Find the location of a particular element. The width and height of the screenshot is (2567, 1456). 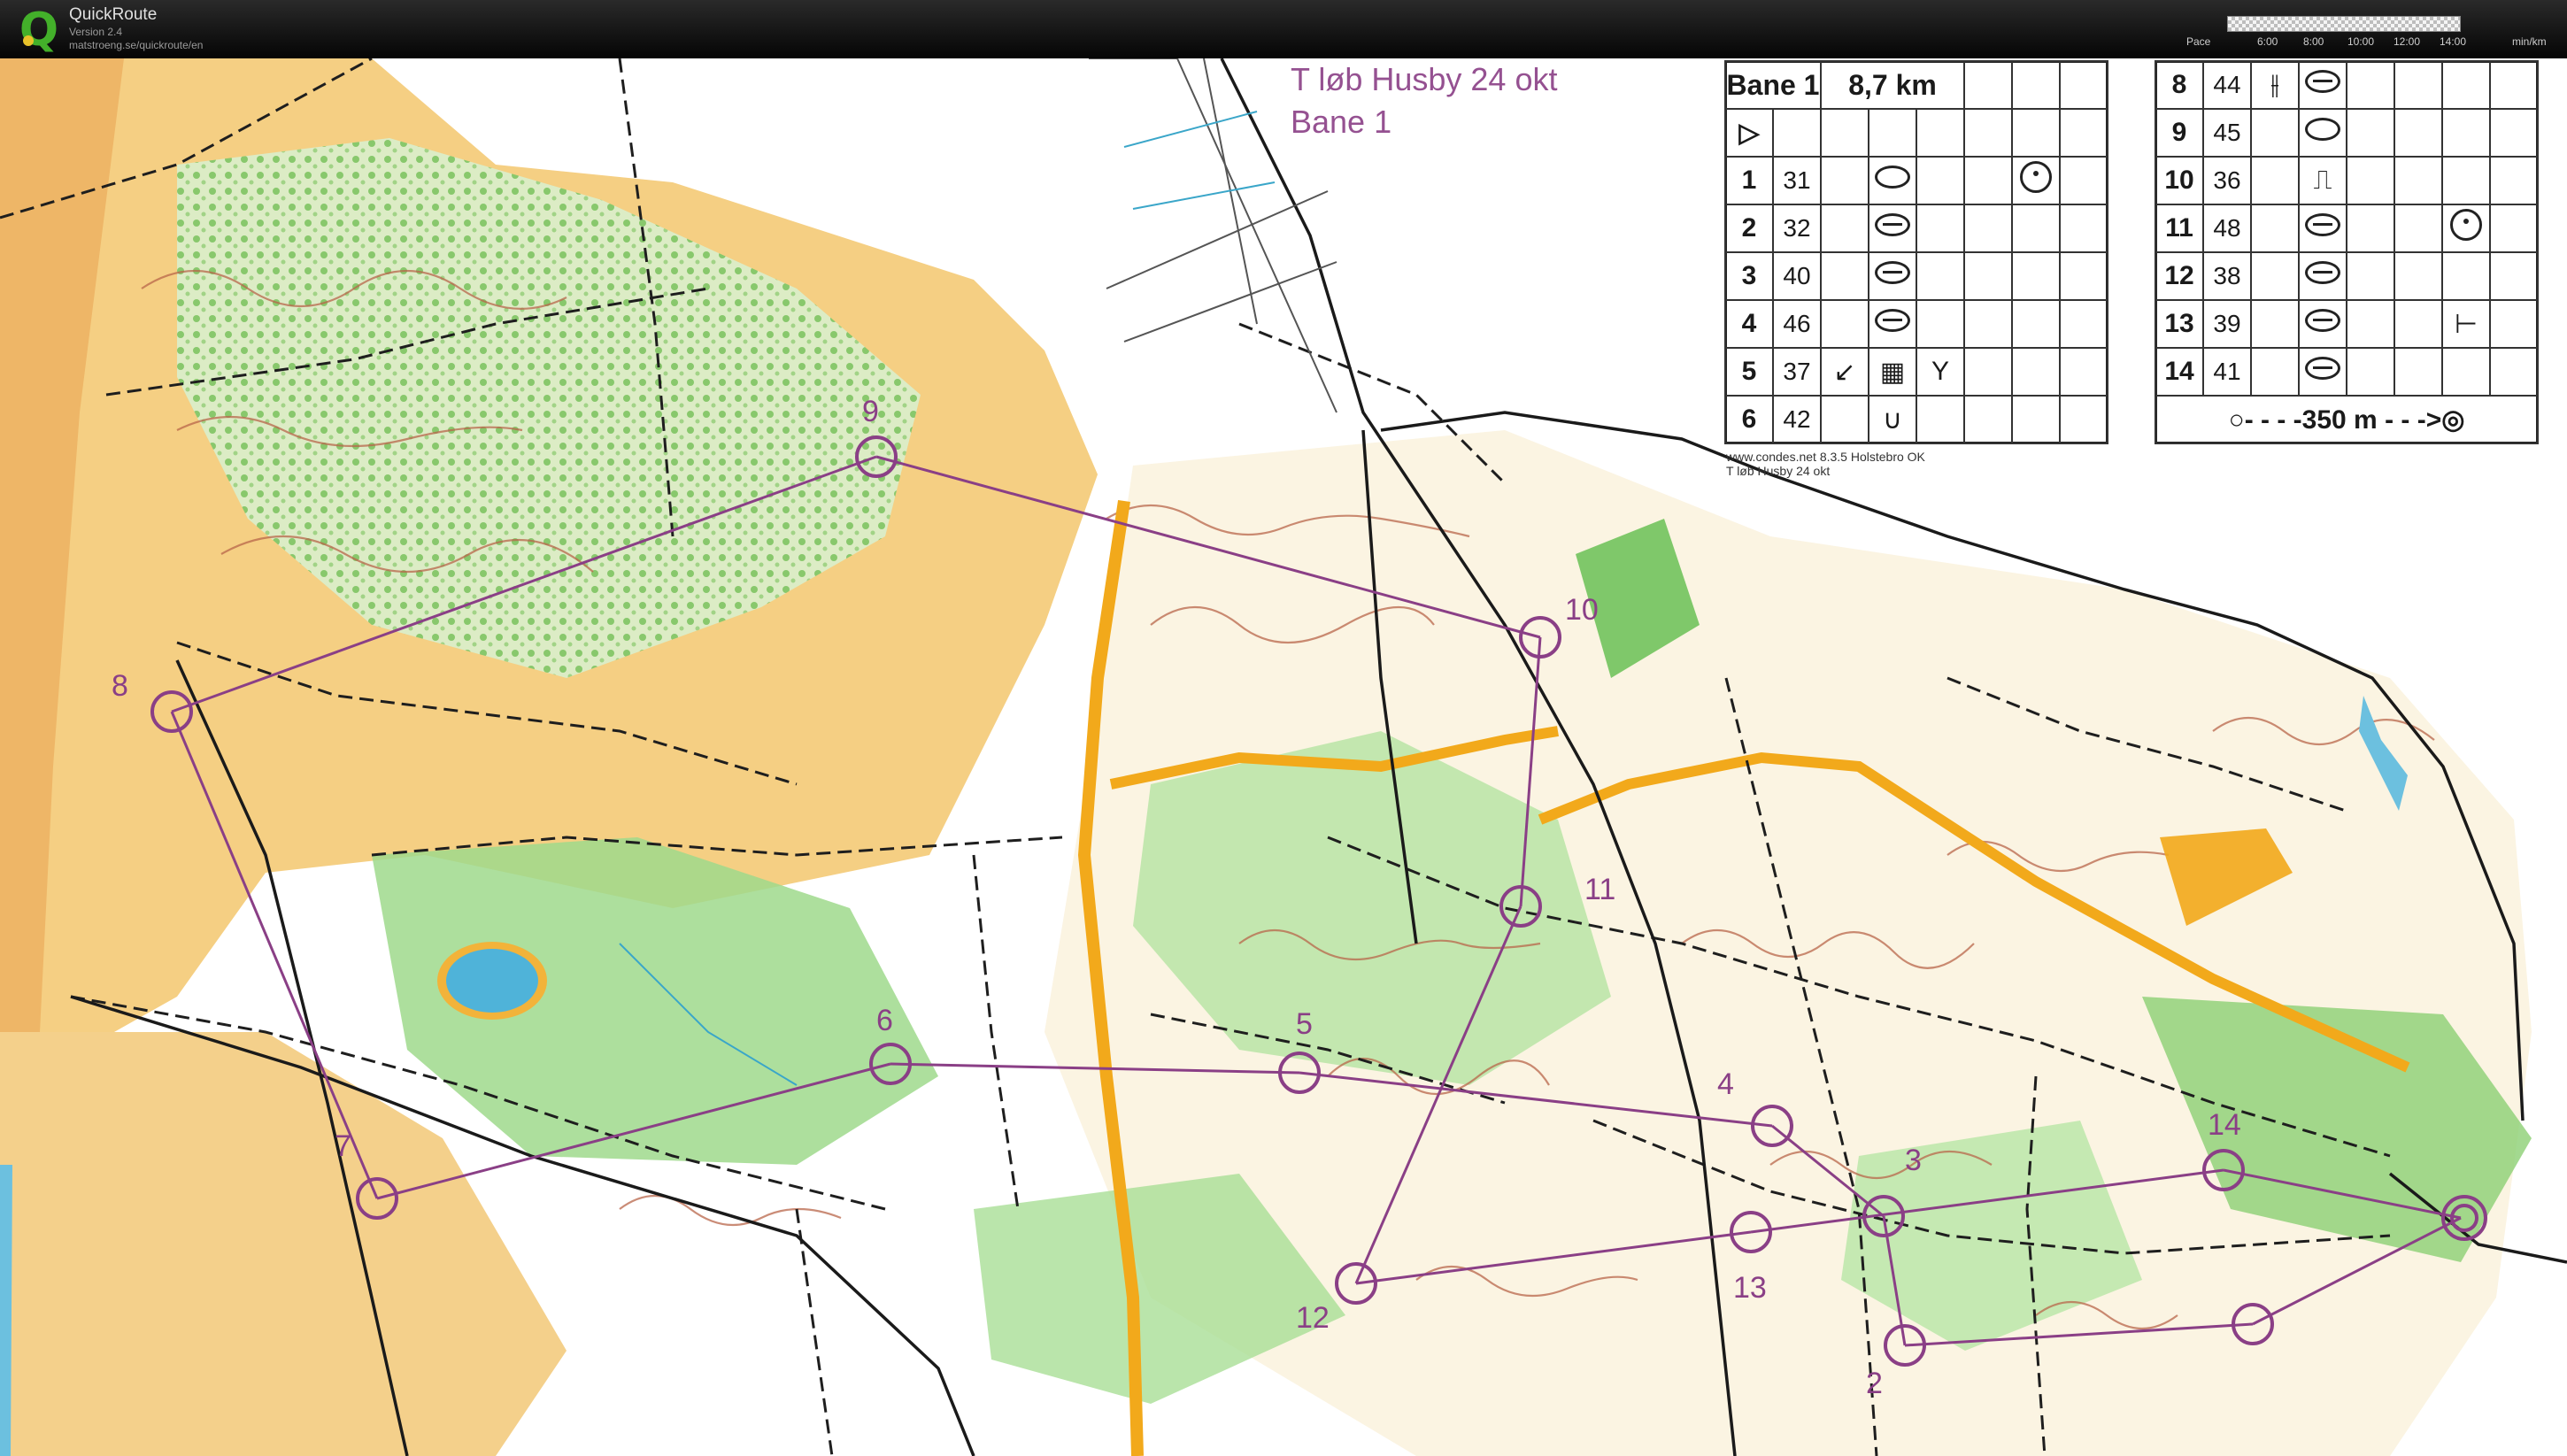

control-number: 12 is located at coordinates (1313, 1318).